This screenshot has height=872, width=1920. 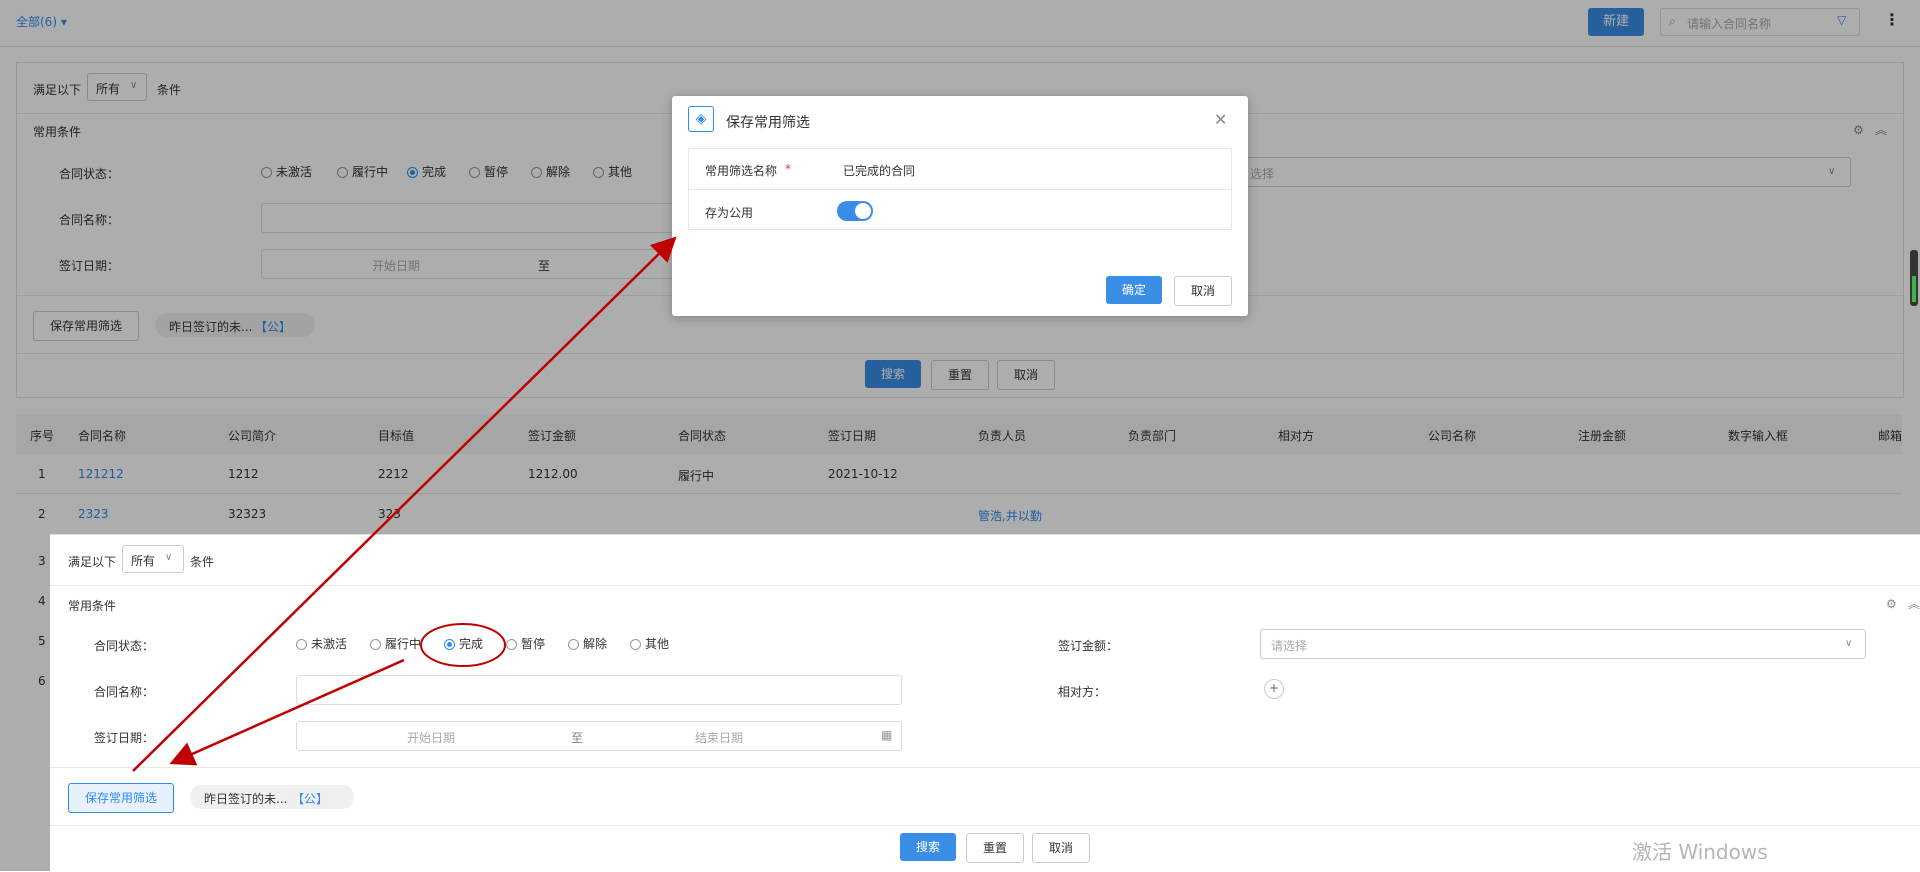 What do you see at coordinates (649, 643) in the screenshot?
I see `radio-status-5: 其他` at bounding box center [649, 643].